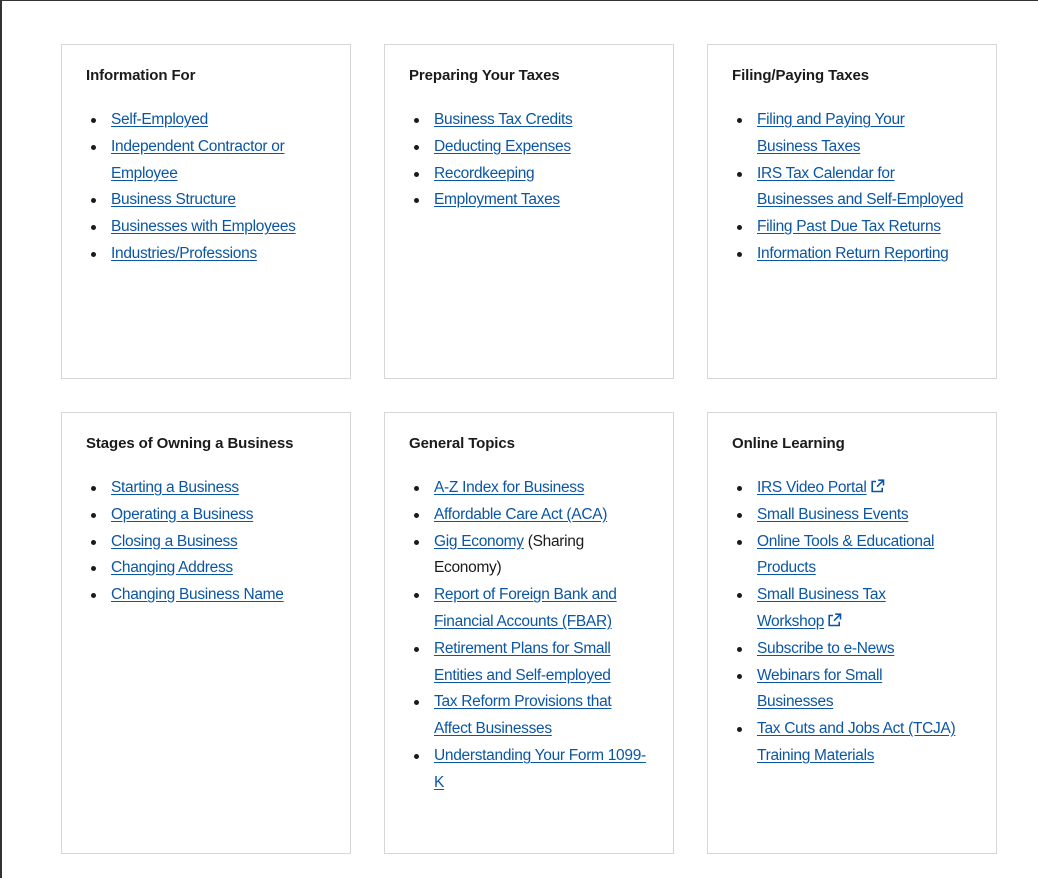  What do you see at coordinates (197, 594) in the screenshot?
I see `link-changing-business-name: Changing Business Name` at bounding box center [197, 594].